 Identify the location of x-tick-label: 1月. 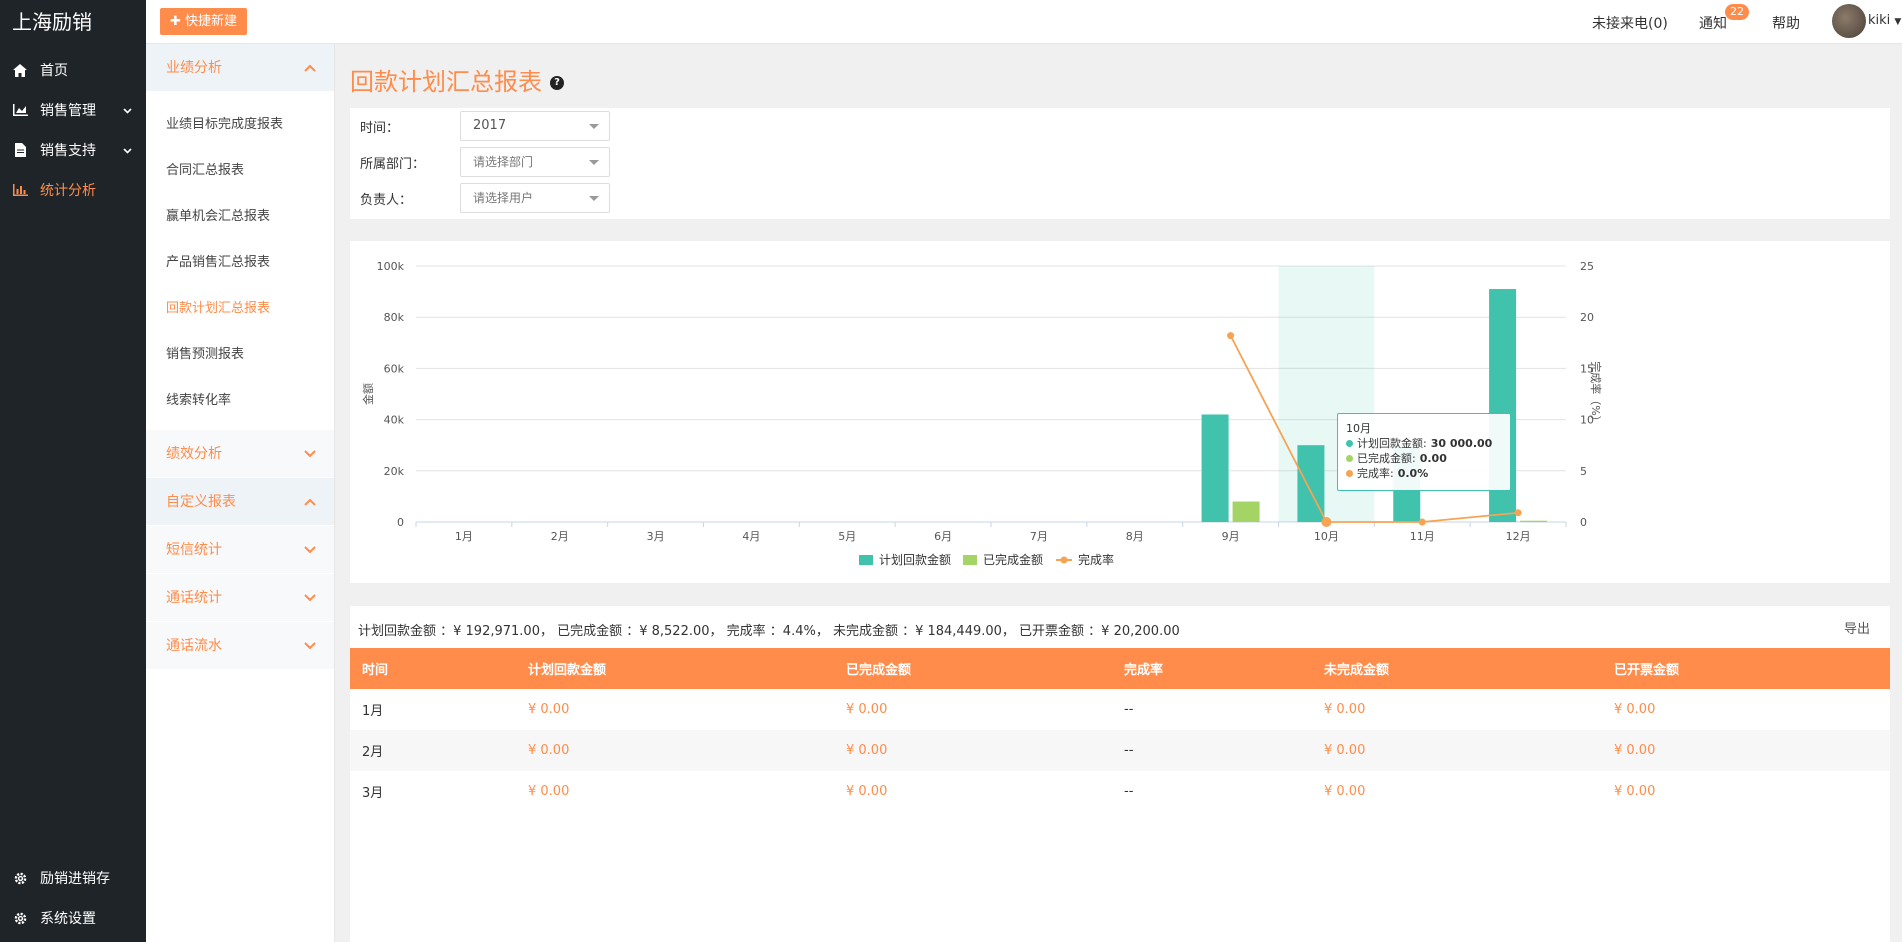
(464, 536).